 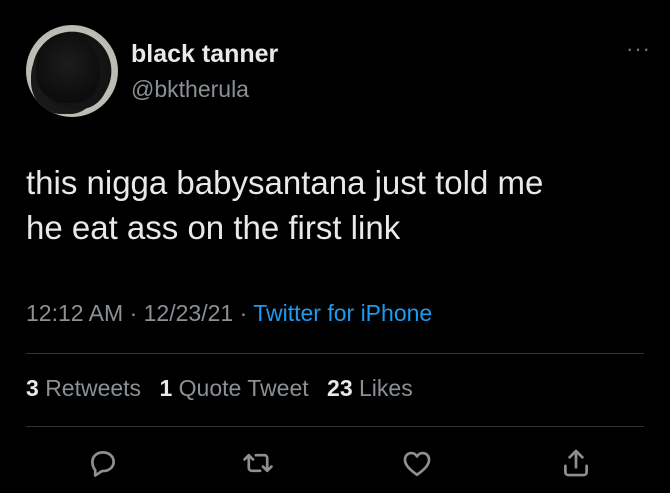 I want to click on retweets-stat: 3 Retweets, so click(x=83, y=388).